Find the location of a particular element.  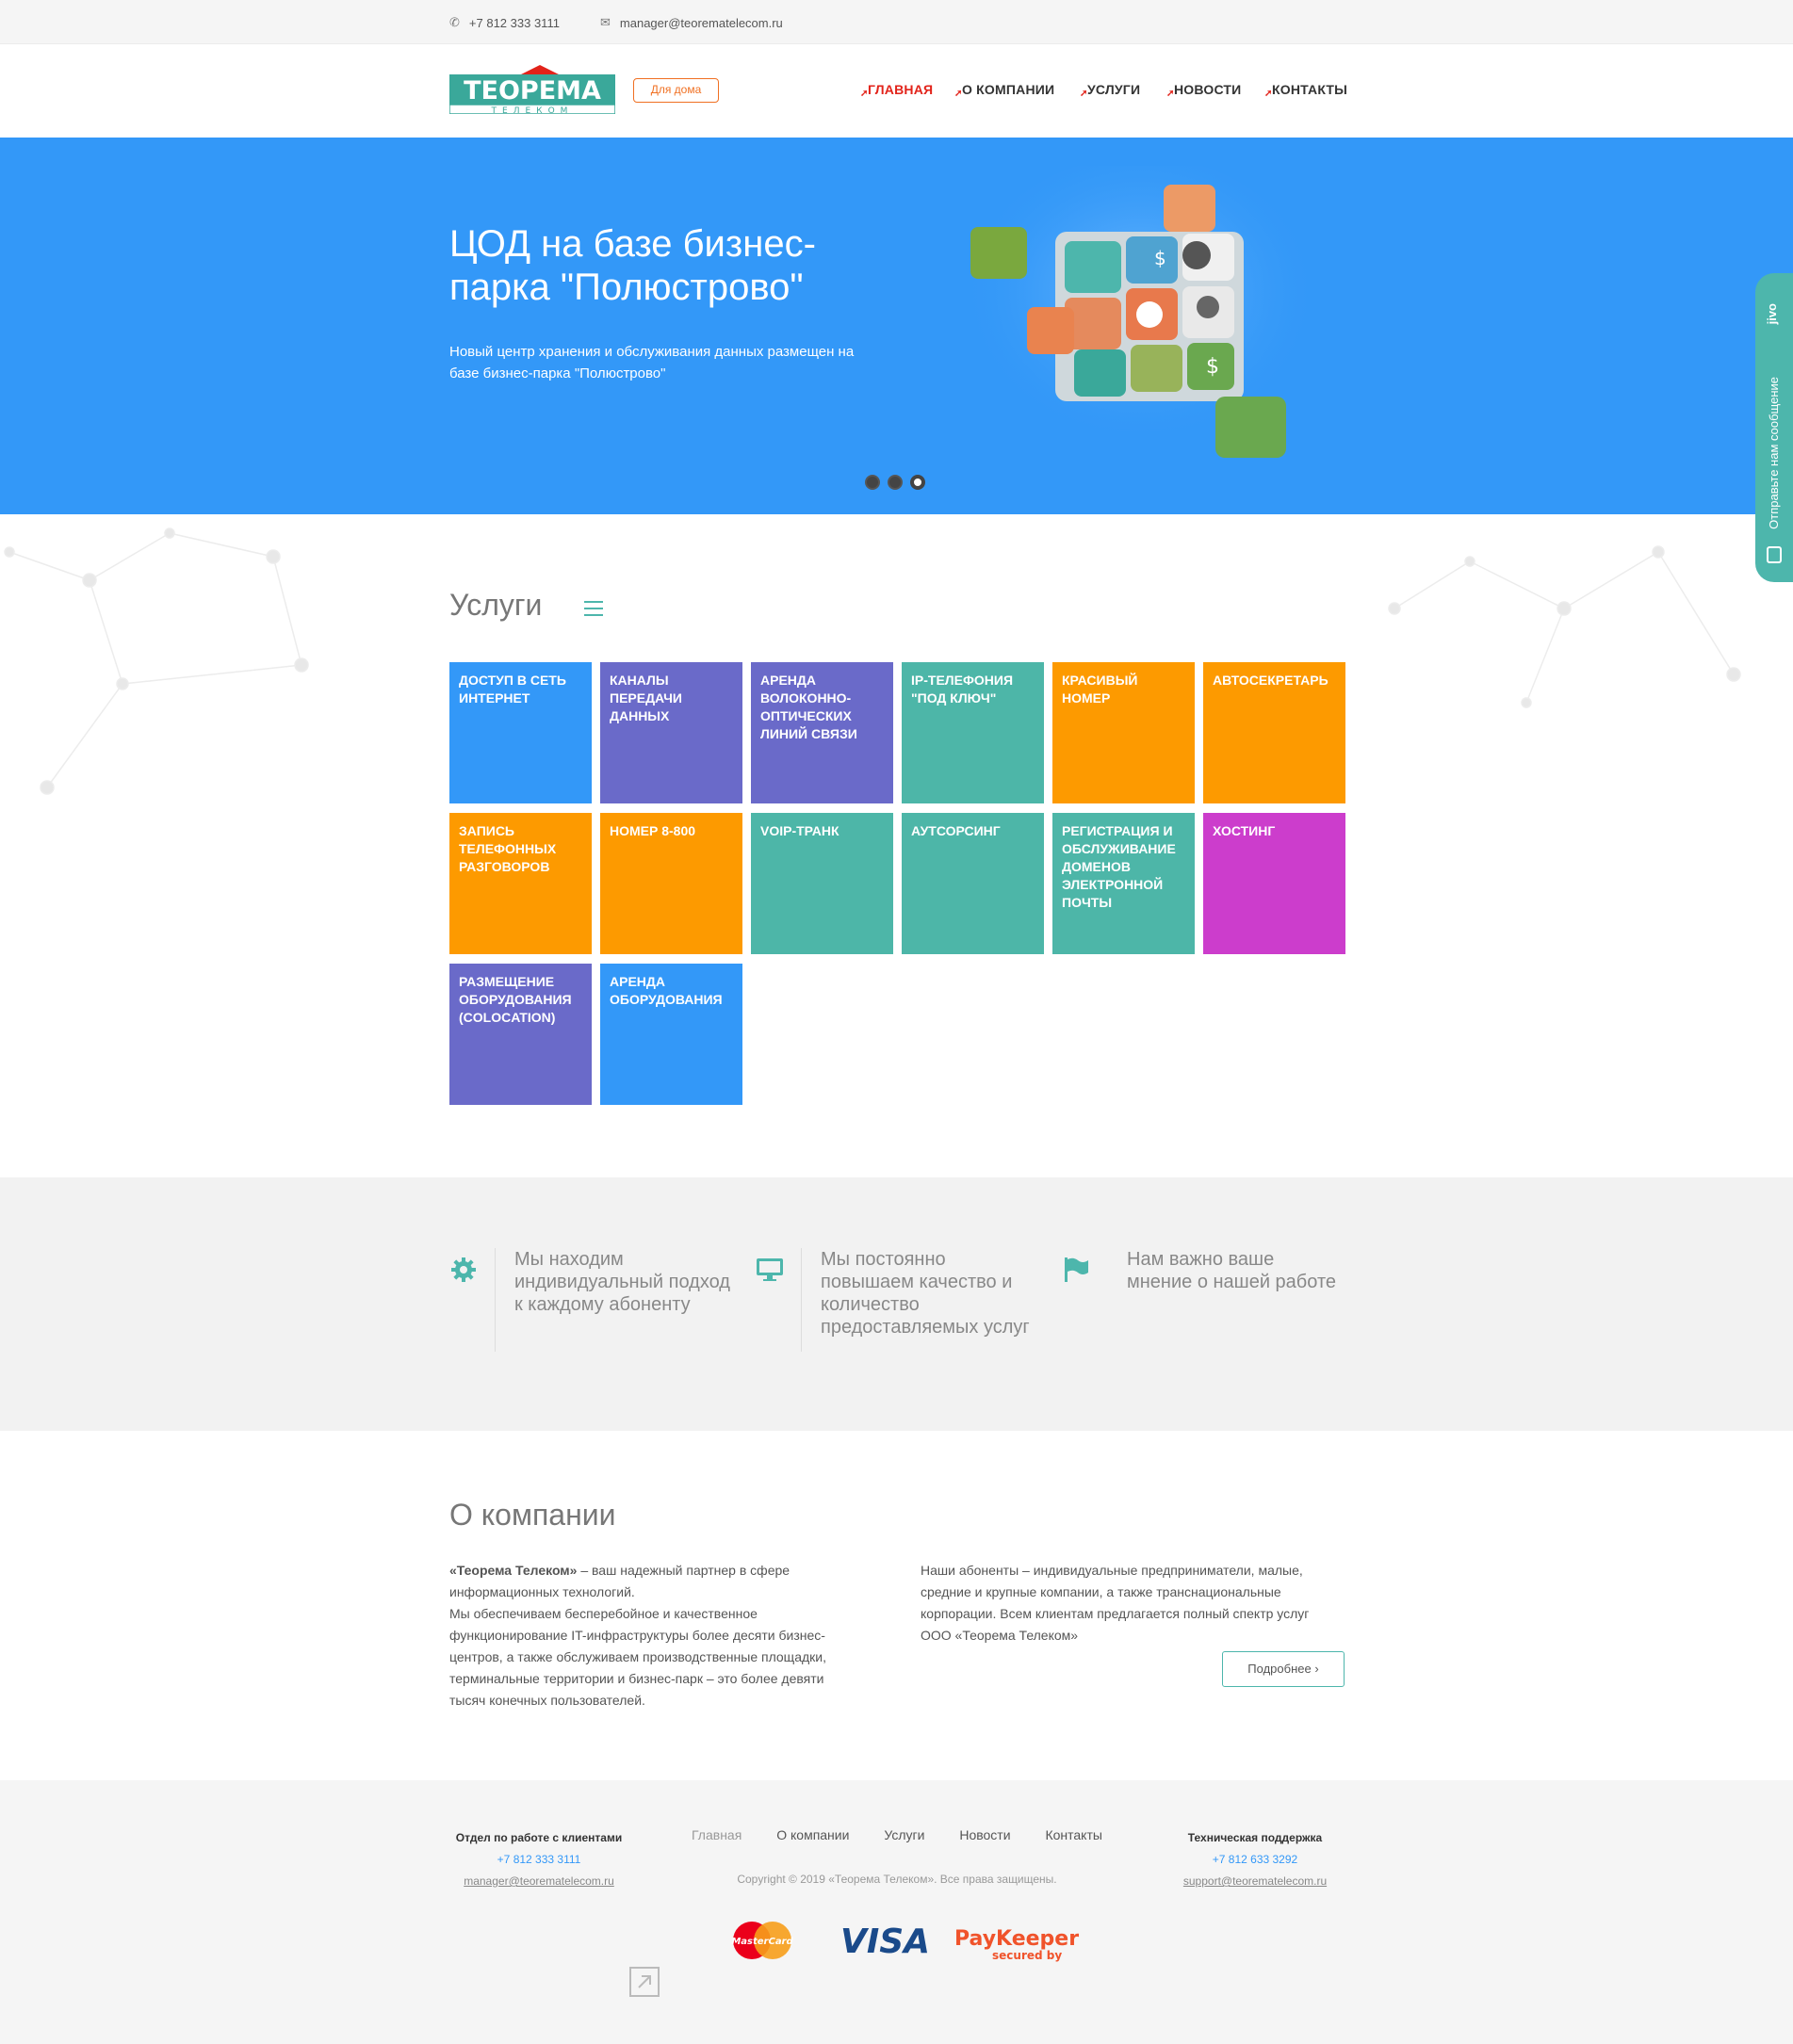

cubes-illustration: $ $ is located at coordinates (1140, 312).